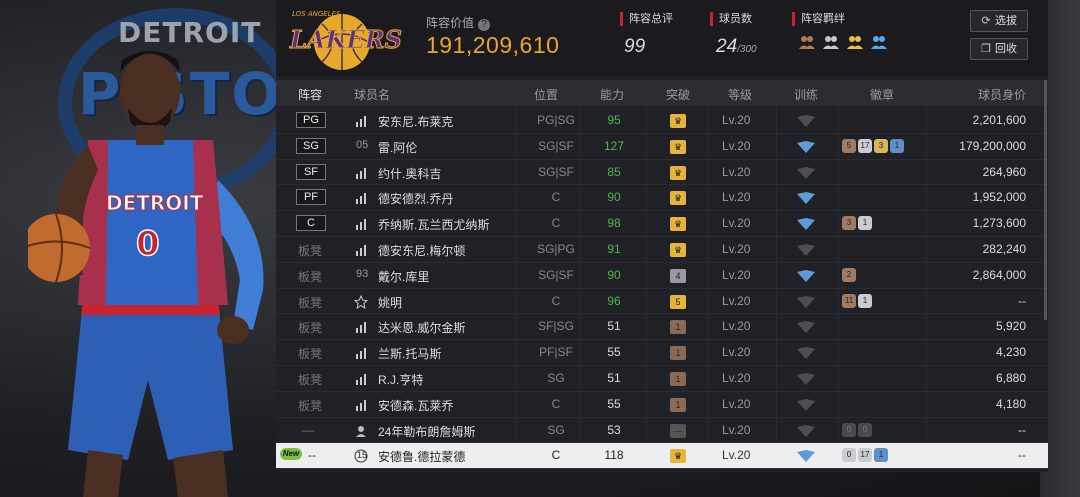 The width and height of the screenshot is (1080, 497). I want to click on player-name: 安东尼.布莱克, so click(415, 121).